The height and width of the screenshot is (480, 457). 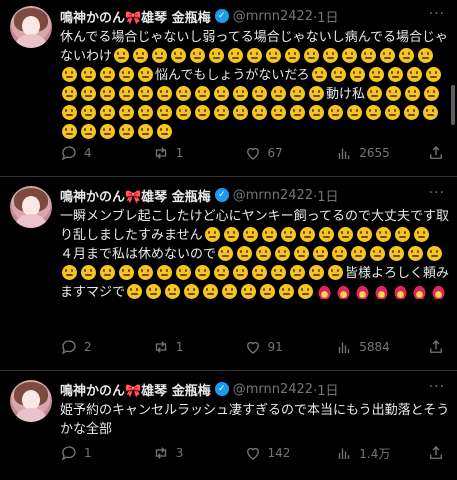 What do you see at coordinates (182, 453) in the screenshot?
I see `repost-button: 3` at bounding box center [182, 453].